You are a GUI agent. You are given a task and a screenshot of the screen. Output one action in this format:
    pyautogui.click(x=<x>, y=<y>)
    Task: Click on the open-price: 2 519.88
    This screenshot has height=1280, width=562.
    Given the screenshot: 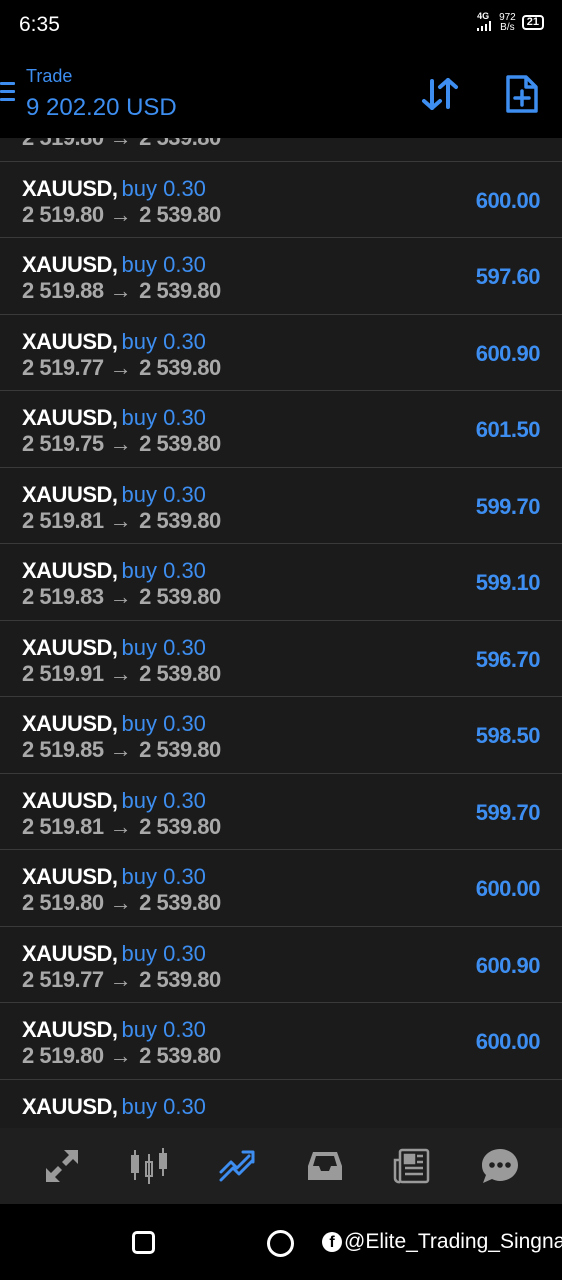 What is the action you would take?
    pyautogui.click(x=63, y=290)
    